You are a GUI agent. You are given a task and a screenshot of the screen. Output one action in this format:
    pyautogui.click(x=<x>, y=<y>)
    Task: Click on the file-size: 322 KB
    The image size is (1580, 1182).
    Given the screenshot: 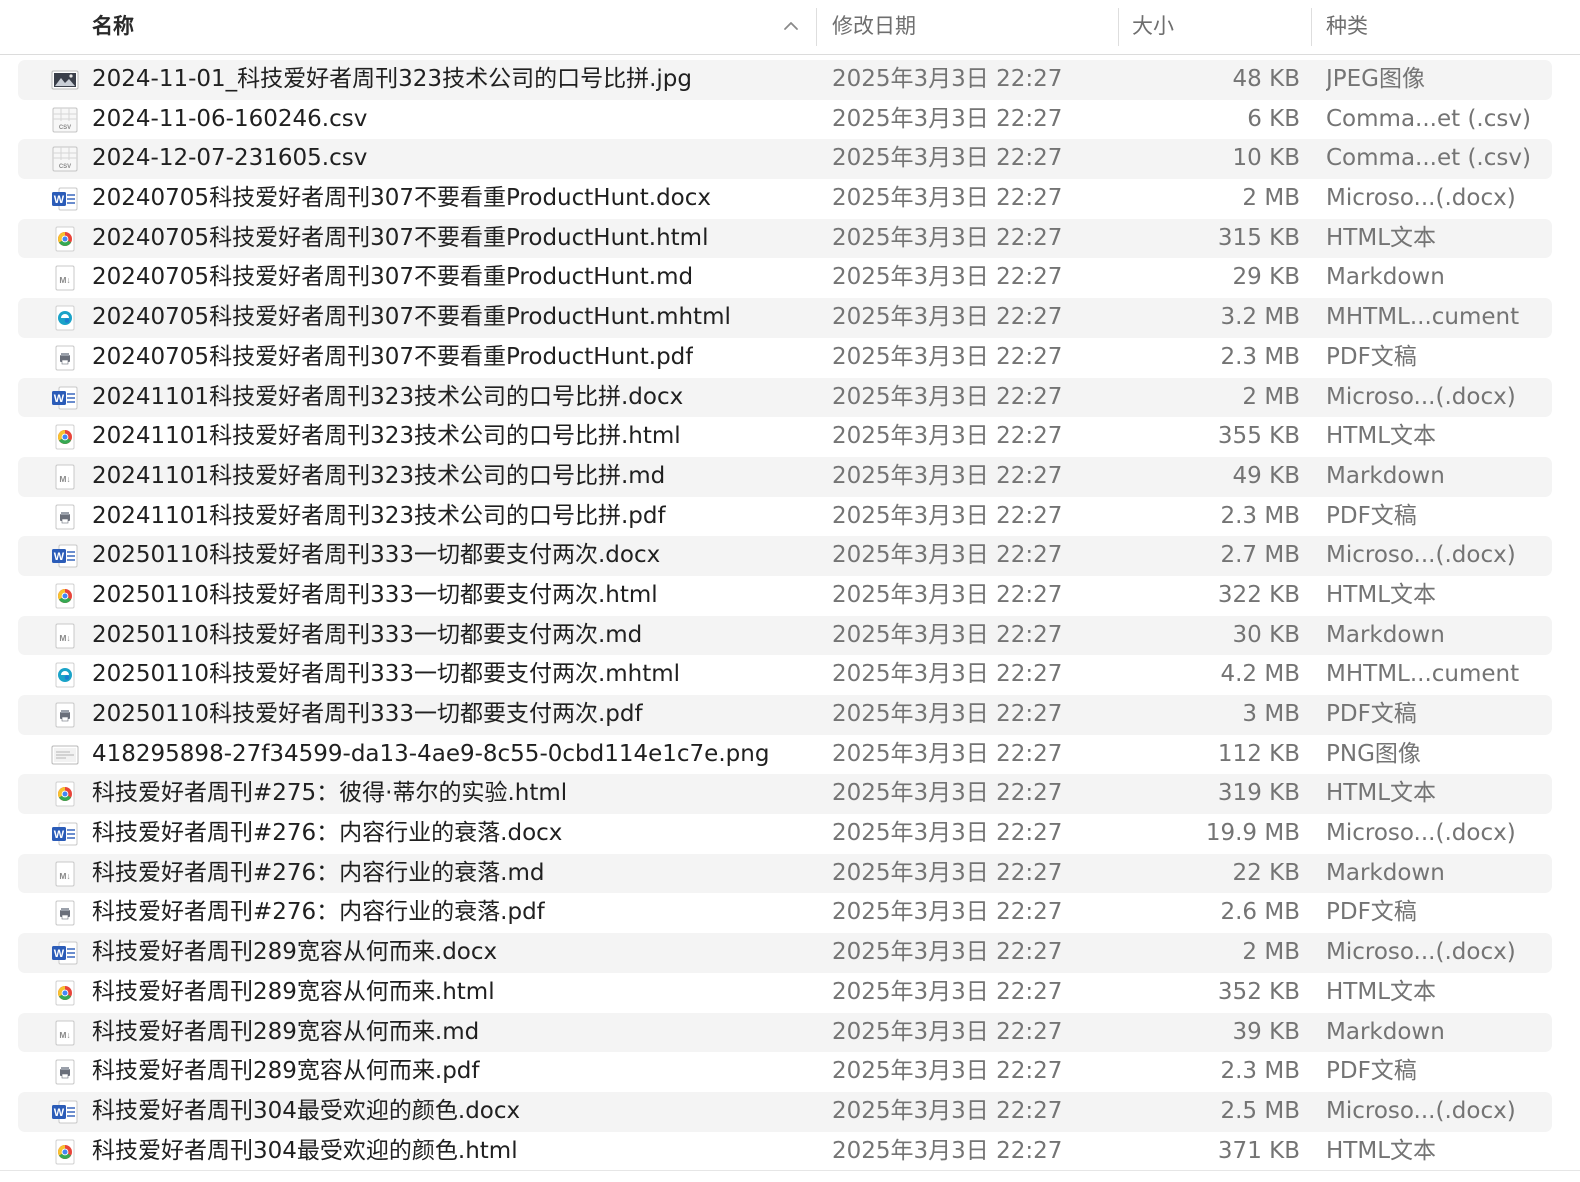 What is the action you would take?
    pyautogui.click(x=1258, y=594)
    